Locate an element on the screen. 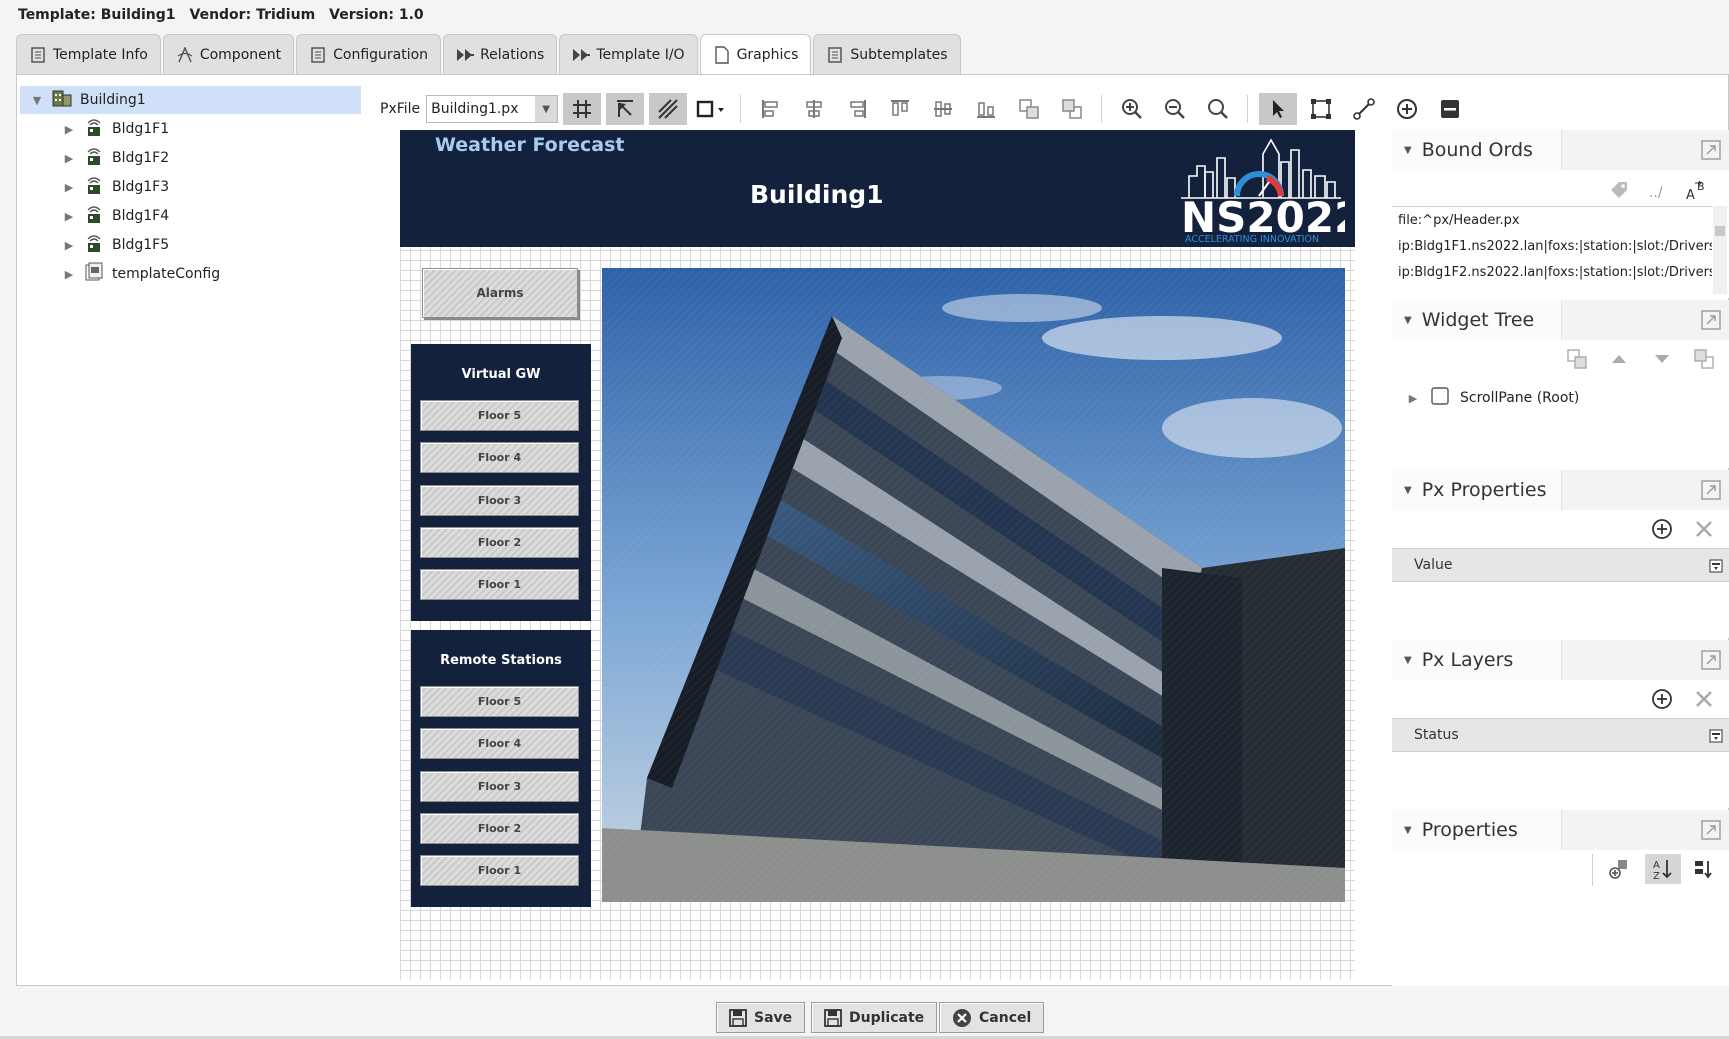  tab-subtemplates: Subtemplates is located at coordinates (887, 54).